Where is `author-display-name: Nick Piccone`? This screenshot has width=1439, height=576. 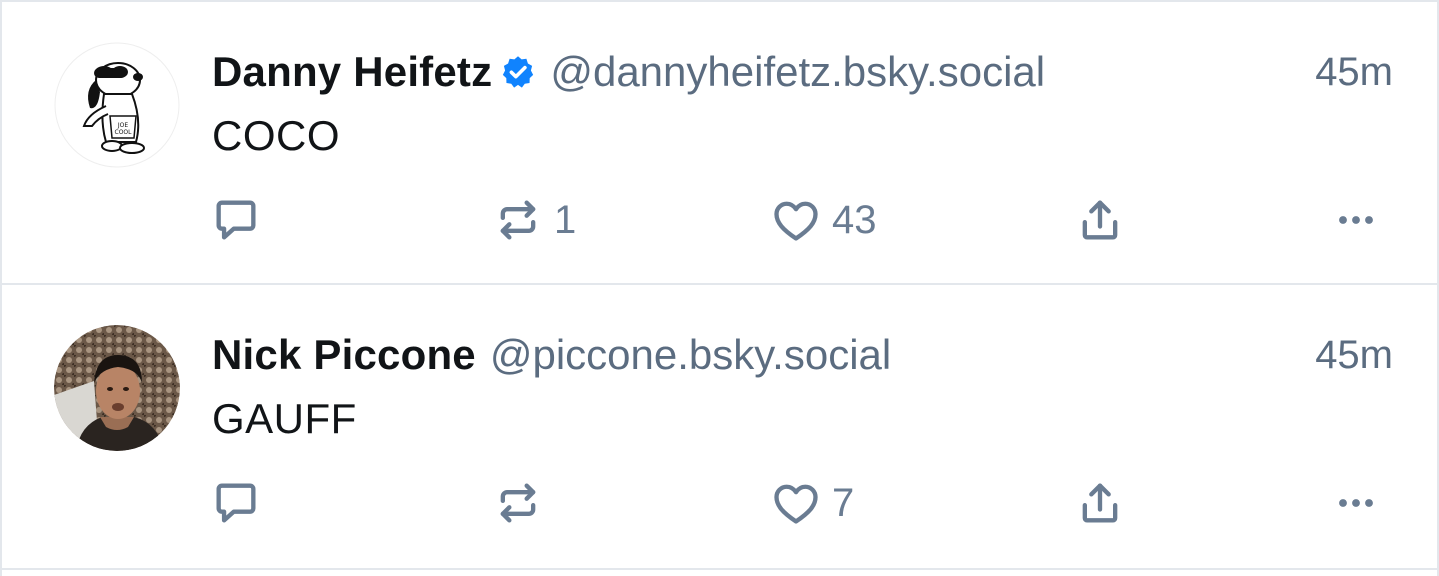 author-display-name: Nick Piccone is located at coordinates (344, 355).